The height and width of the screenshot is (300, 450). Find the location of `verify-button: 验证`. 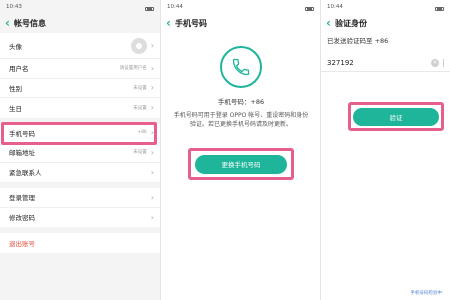

verify-button: 验证 is located at coordinates (396, 116).